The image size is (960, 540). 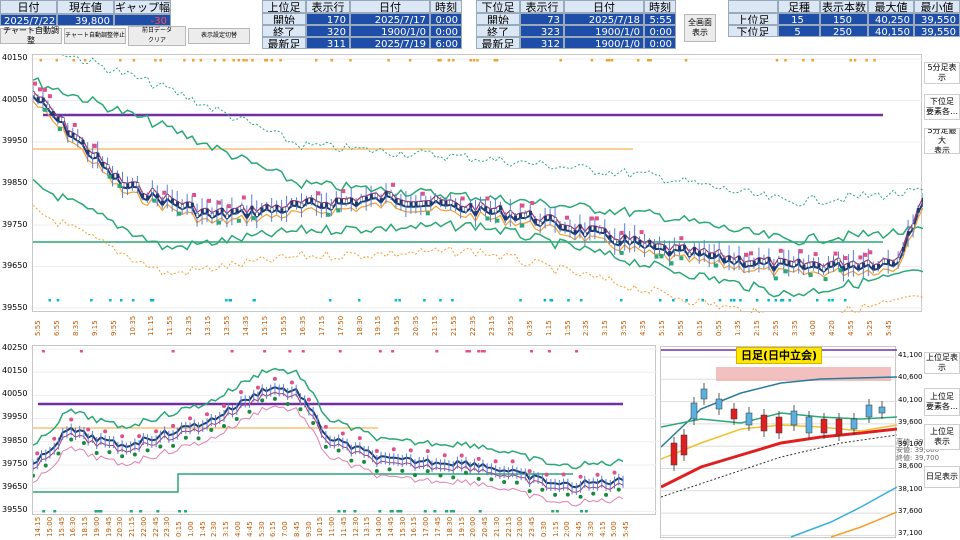 What do you see at coordinates (942, 141) in the screenshot?
I see `5min-max-display-button: 5分足最大 表示` at bounding box center [942, 141].